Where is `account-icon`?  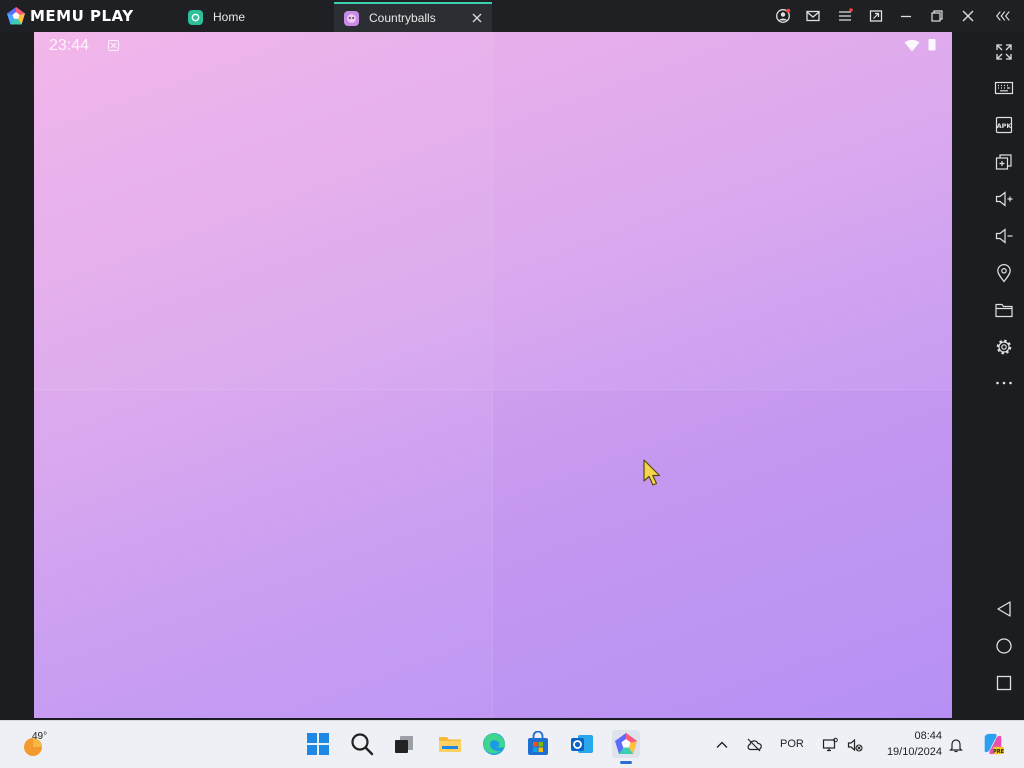
account-icon is located at coordinates (783, 15).